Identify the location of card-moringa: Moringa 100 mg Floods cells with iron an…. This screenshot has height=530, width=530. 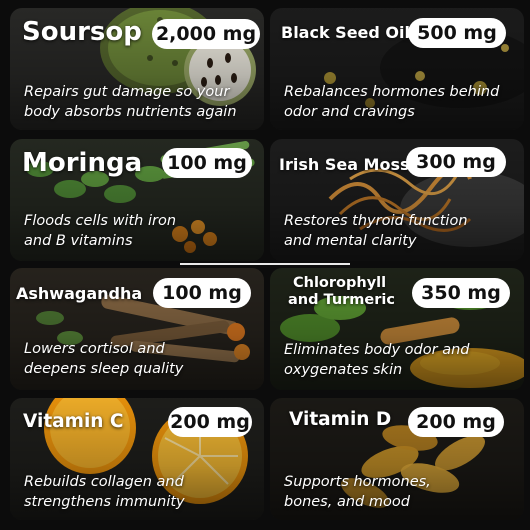
(137, 200).